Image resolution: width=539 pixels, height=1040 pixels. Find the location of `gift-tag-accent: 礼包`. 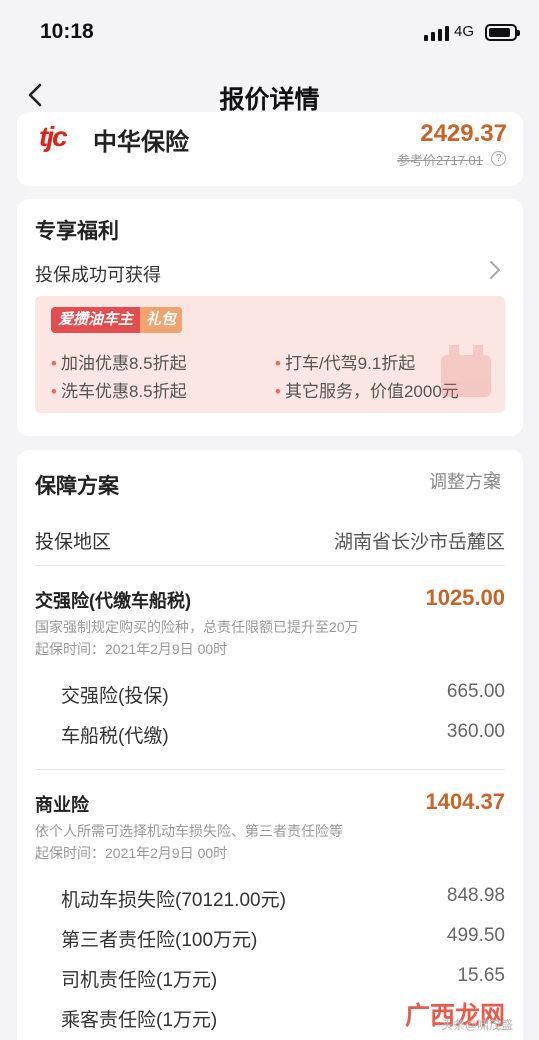

gift-tag-accent: 礼包 is located at coordinates (161, 320).